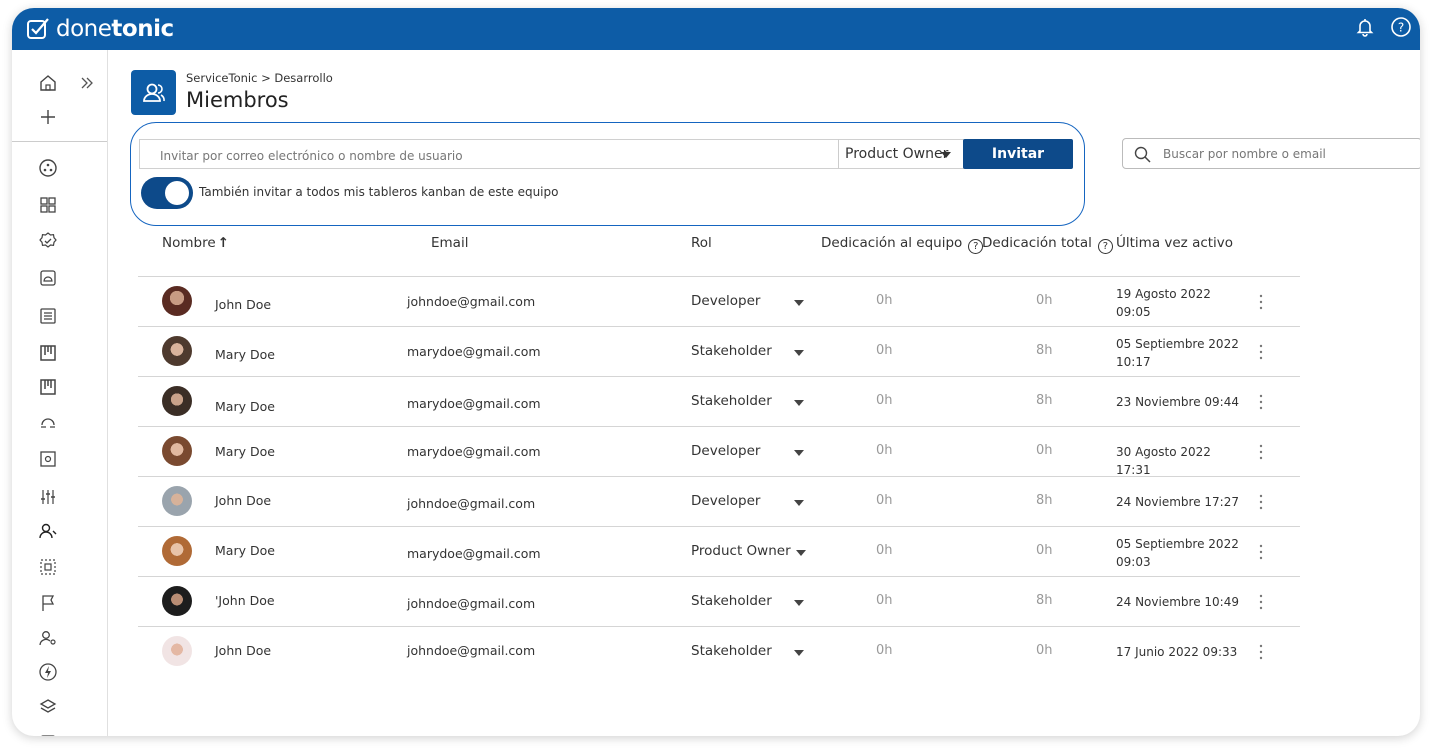 The image size is (1432, 752). What do you see at coordinates (259, 78) in the screenshot?
I see `breadcrumb: ServiceTonic > Desarrollo` at bounding box center [259, 78].